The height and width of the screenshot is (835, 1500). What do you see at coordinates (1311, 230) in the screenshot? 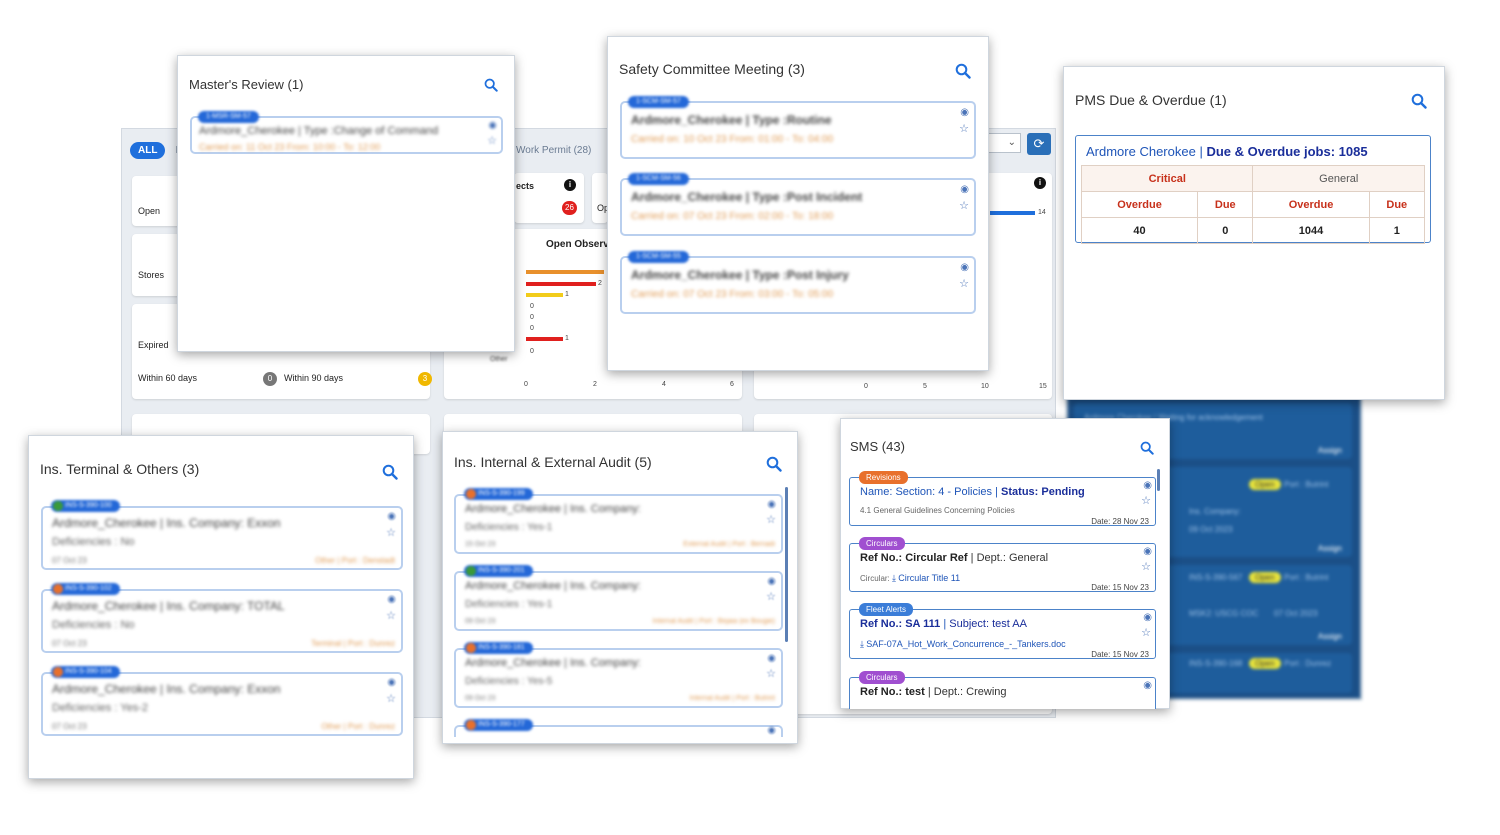
I see `general-overdue-value: 1044` at bounding box center [1311, 230].